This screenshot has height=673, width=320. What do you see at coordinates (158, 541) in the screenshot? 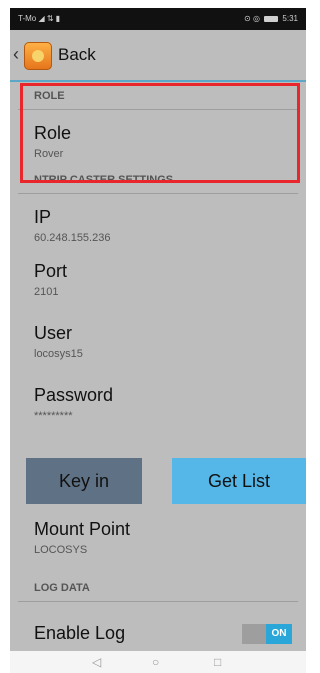
I see `pref-item-mount-point: Mount Point LOCOSYS` at bounding box center [158, 541].